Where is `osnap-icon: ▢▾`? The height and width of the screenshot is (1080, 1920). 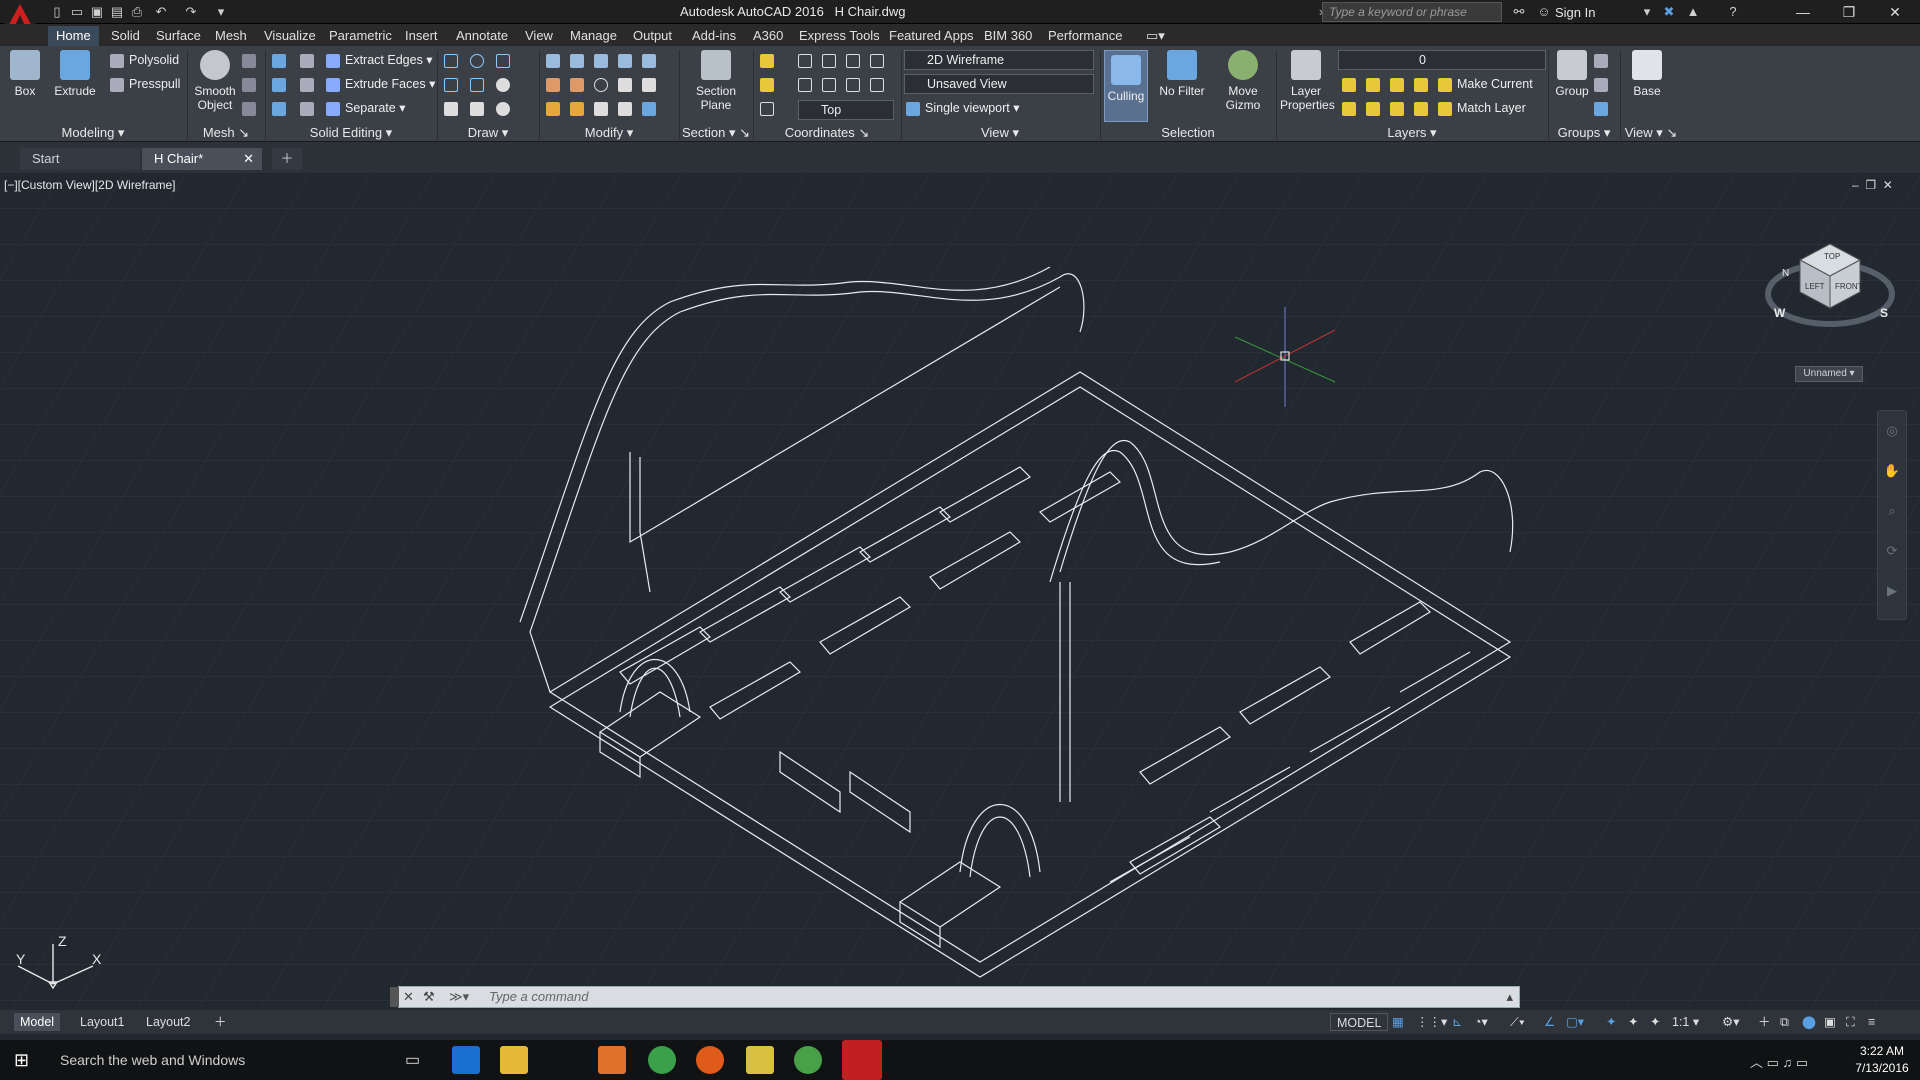 osnap-icon: ▢▾ is located at coordinates (1575, 1022).